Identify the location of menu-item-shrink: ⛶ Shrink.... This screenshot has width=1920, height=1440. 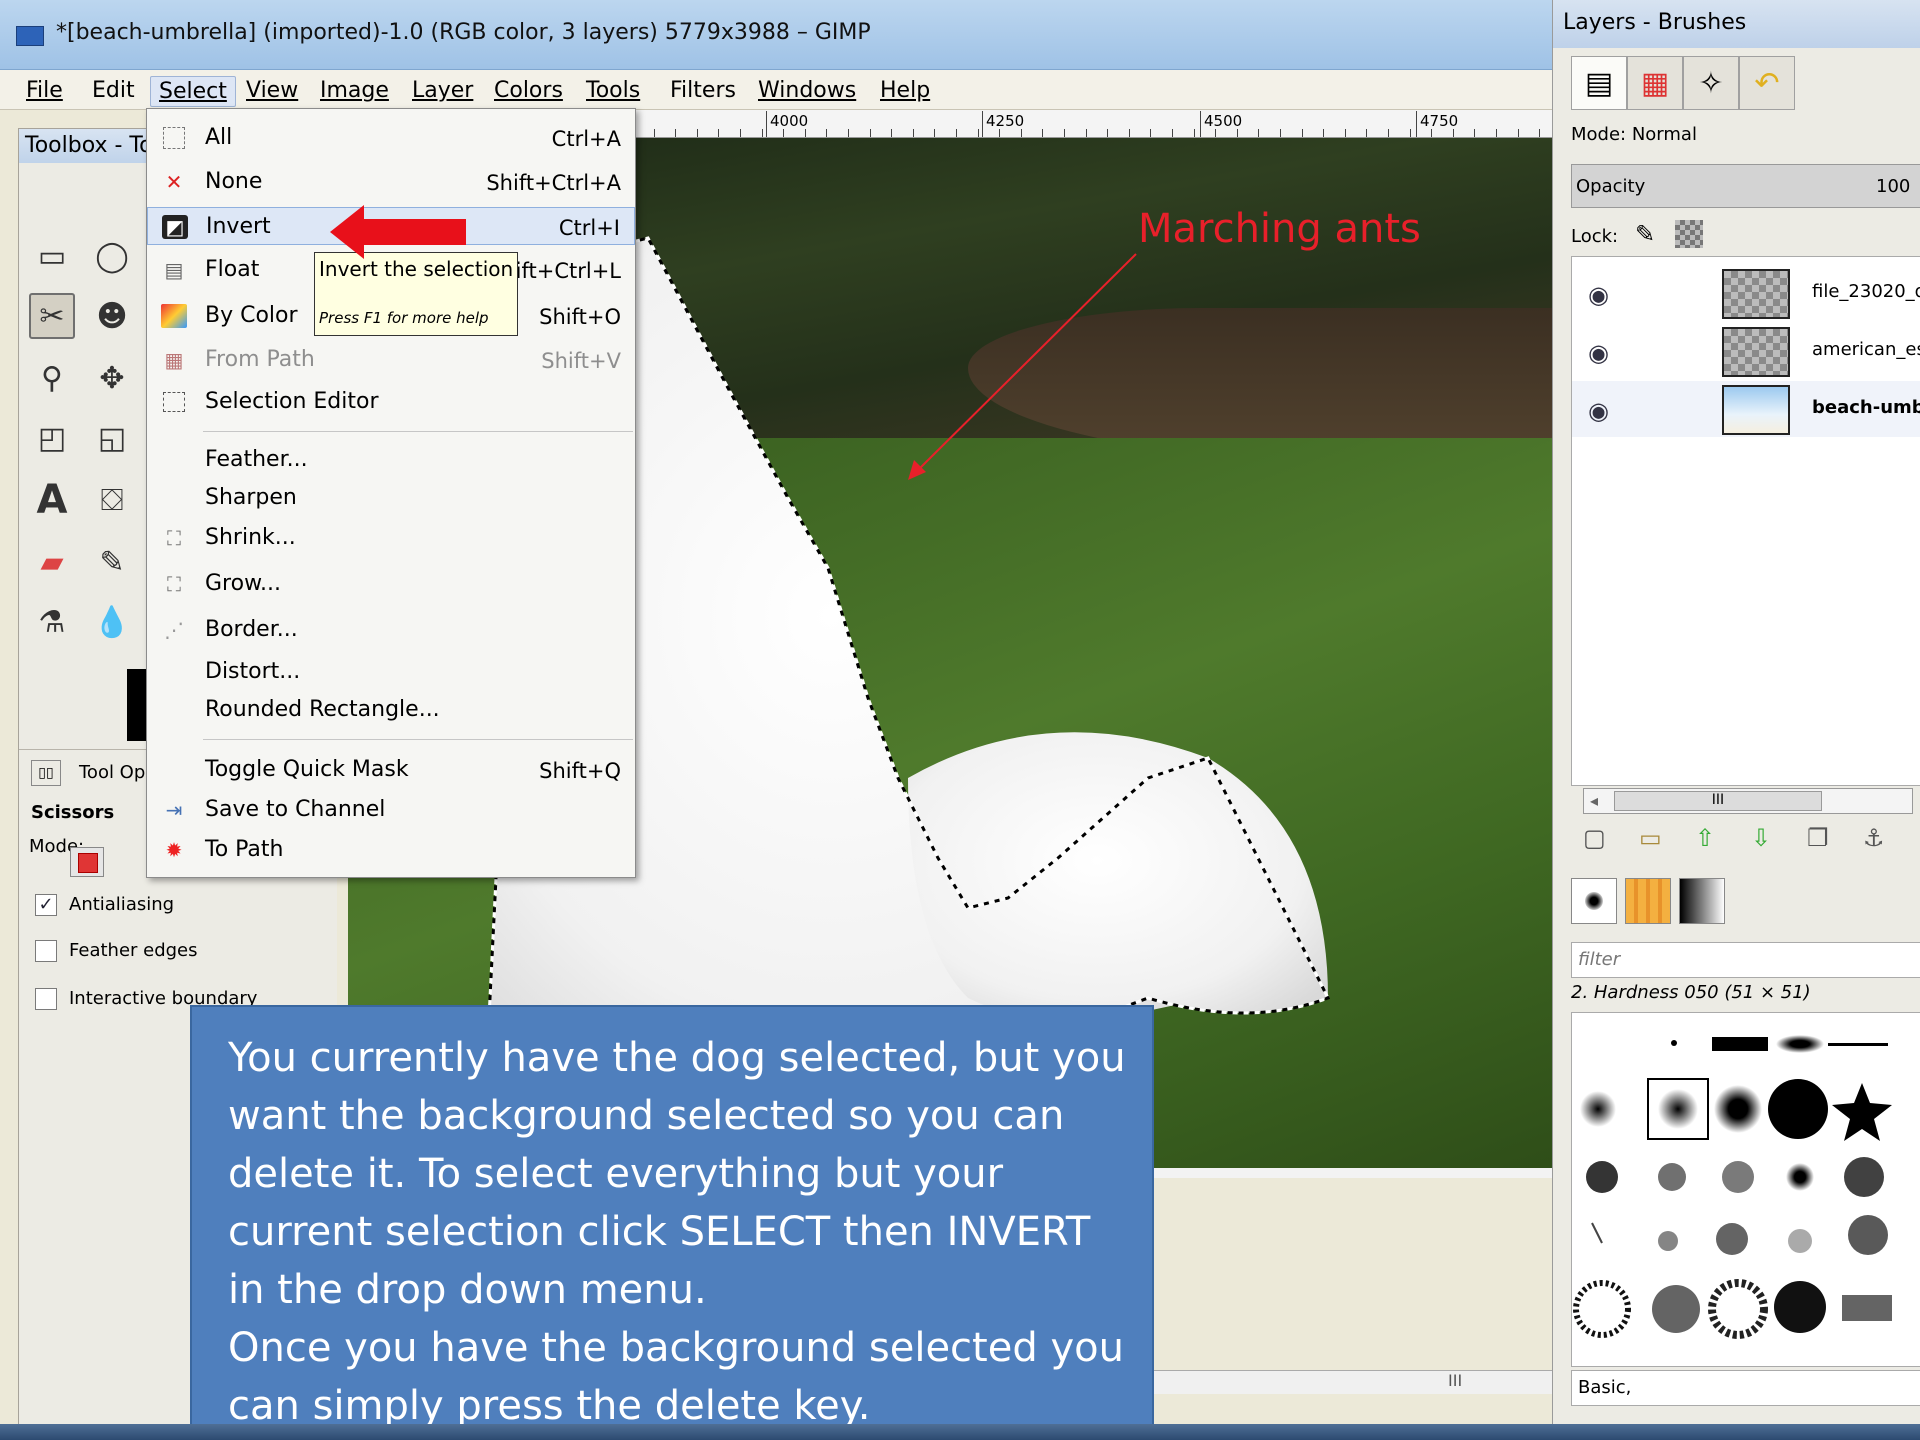
(391, 538).